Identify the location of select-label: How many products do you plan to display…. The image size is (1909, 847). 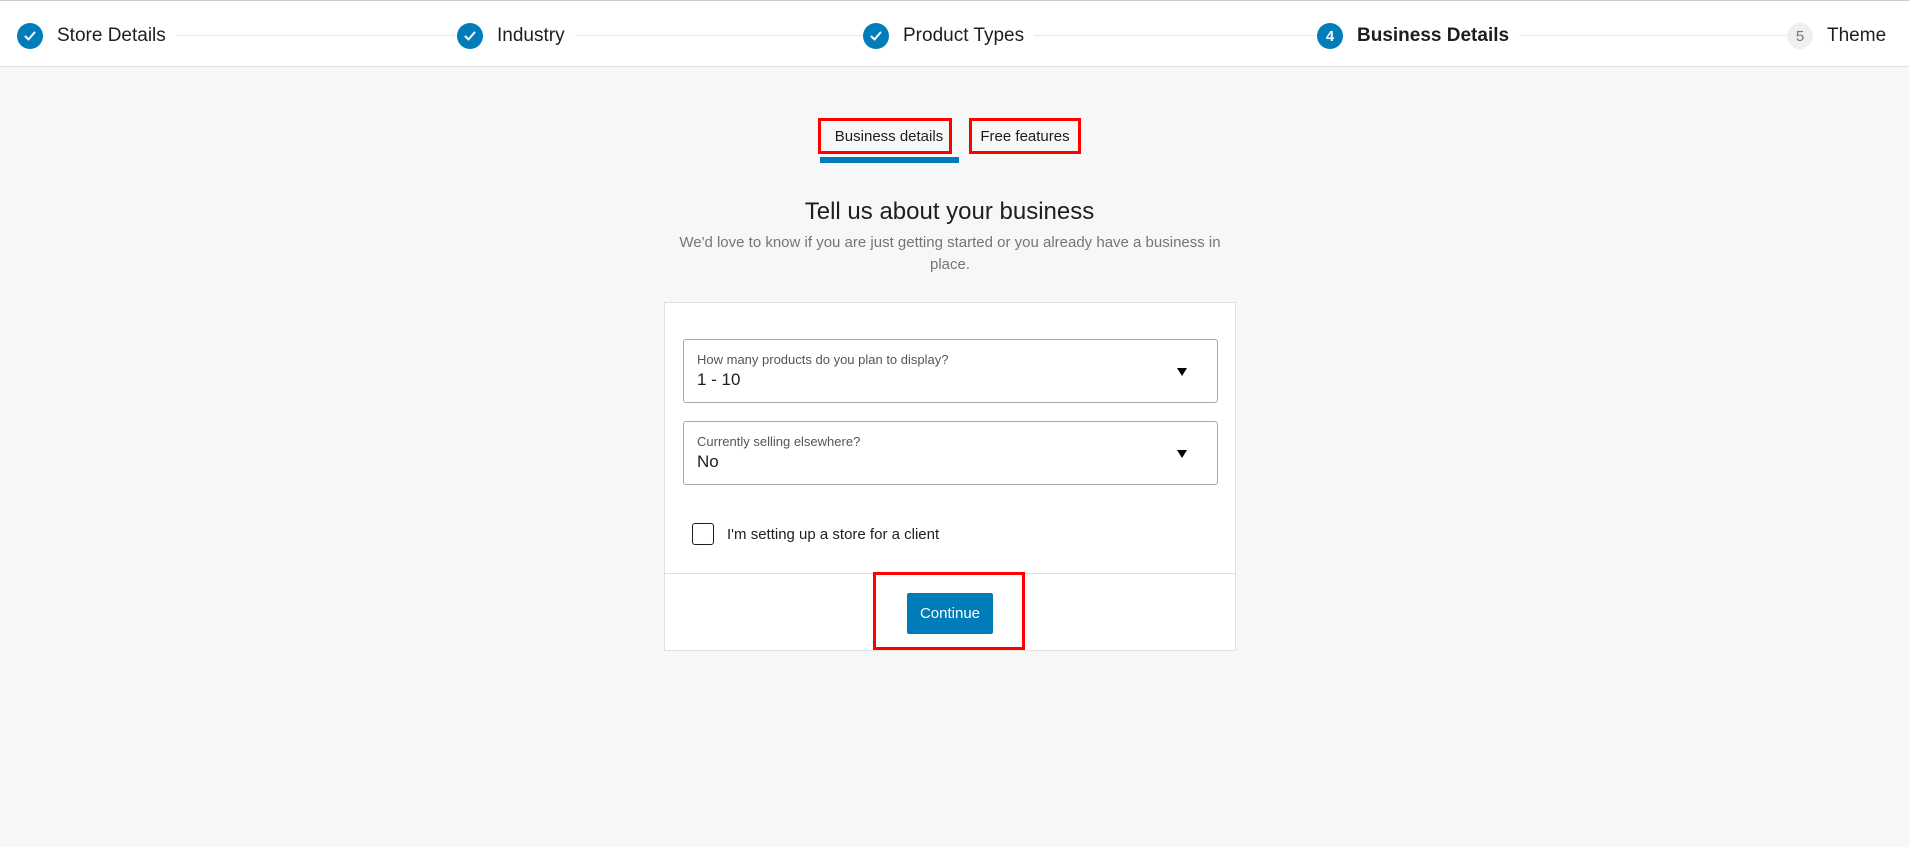
(823, 359).